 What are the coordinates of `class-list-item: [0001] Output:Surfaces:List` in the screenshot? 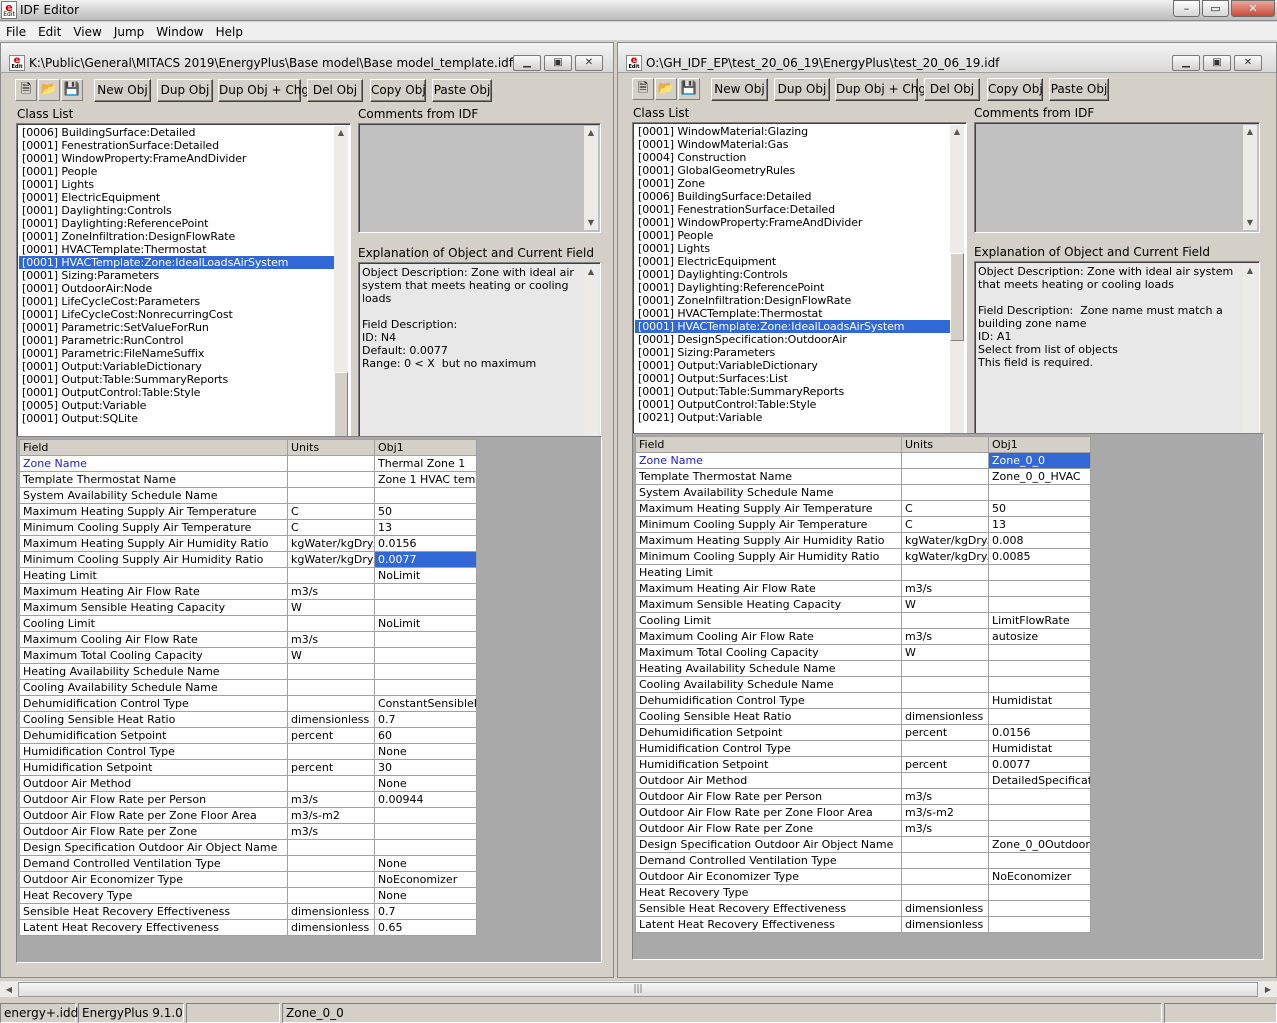 It's located at (793, 378).